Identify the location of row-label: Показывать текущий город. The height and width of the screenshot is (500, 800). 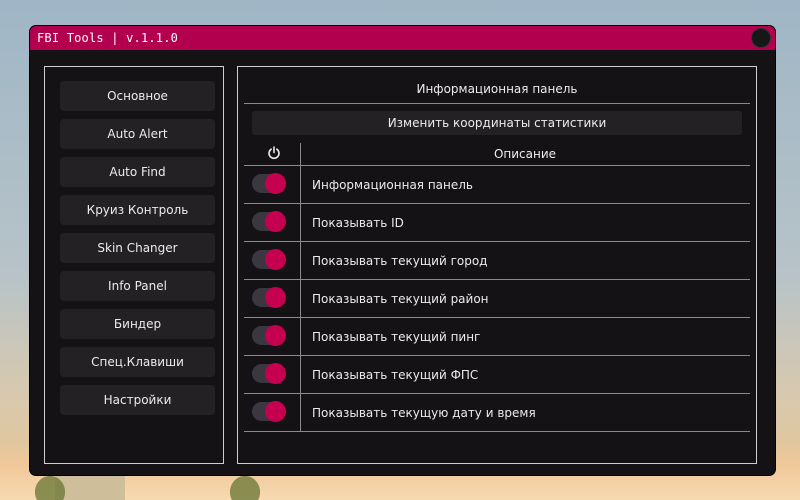
(400, 260).